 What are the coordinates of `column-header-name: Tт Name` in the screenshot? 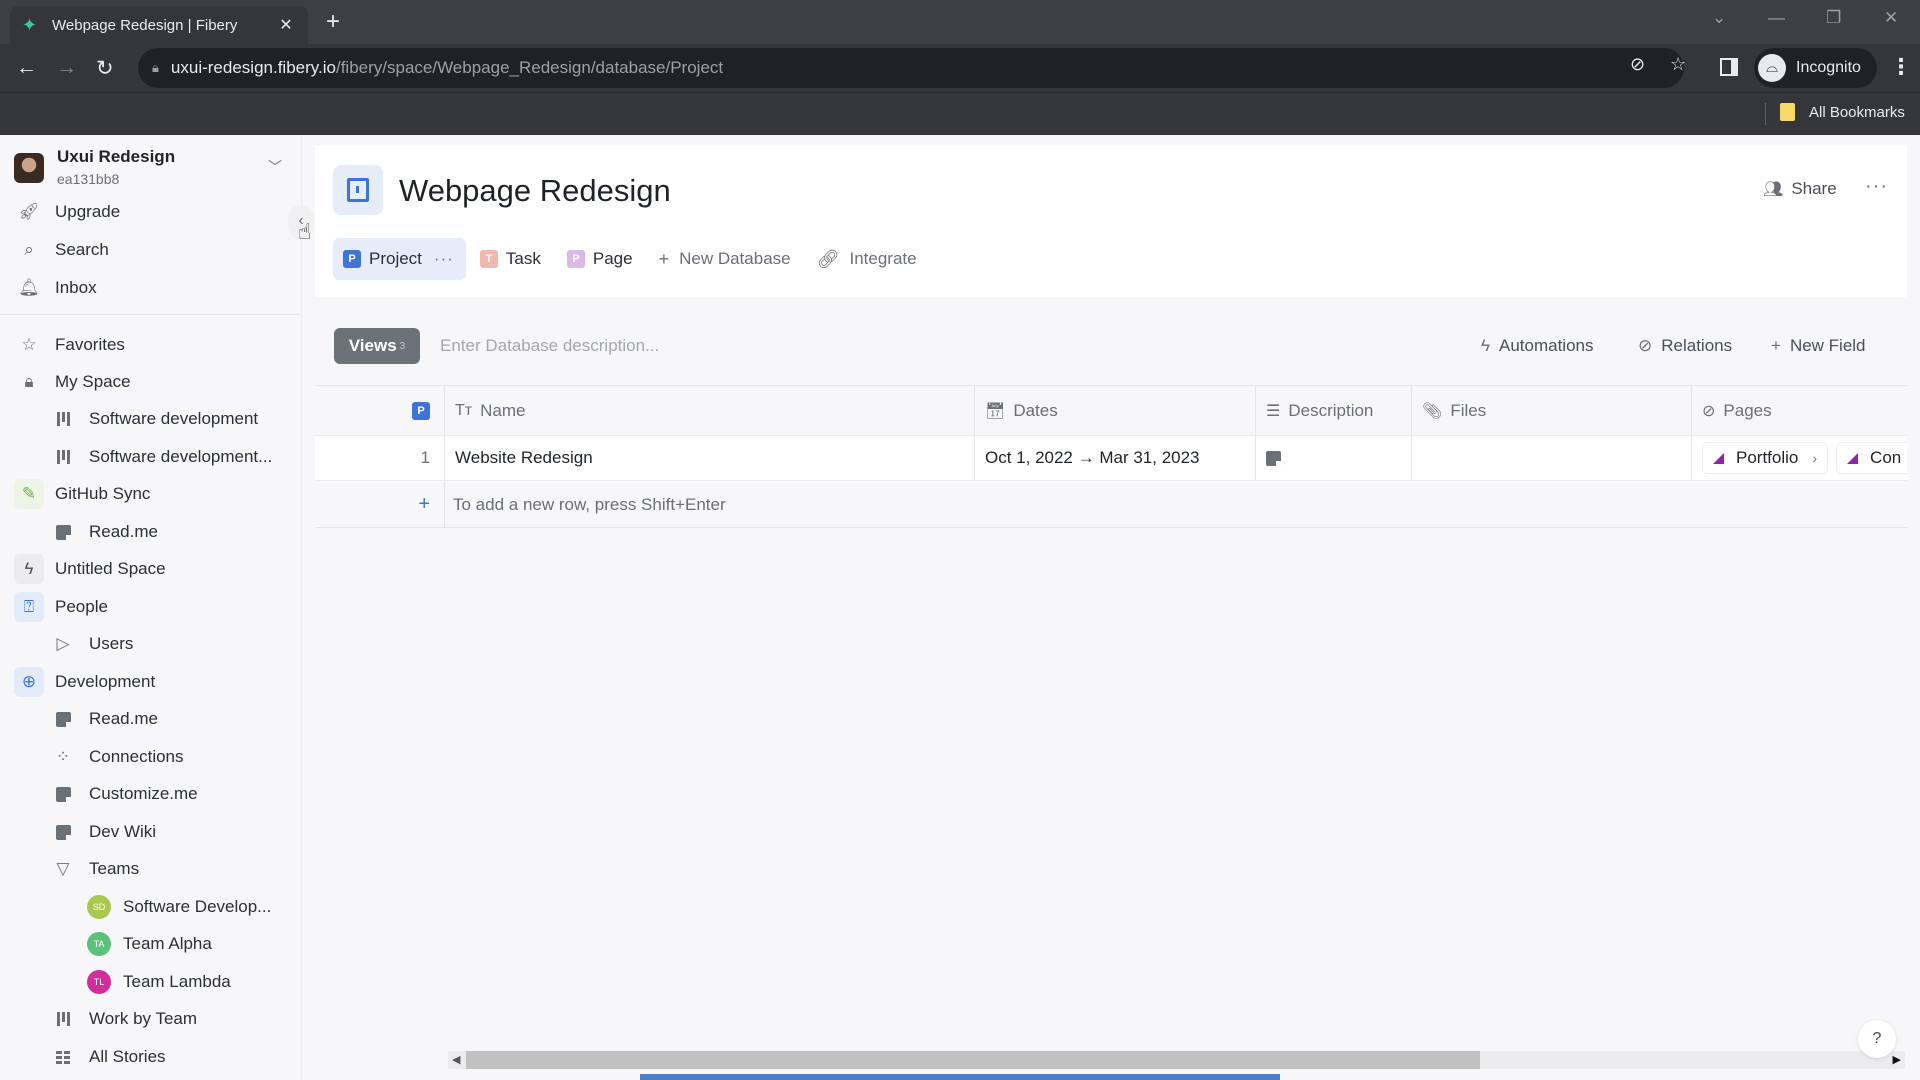 It's located at (710, 410).